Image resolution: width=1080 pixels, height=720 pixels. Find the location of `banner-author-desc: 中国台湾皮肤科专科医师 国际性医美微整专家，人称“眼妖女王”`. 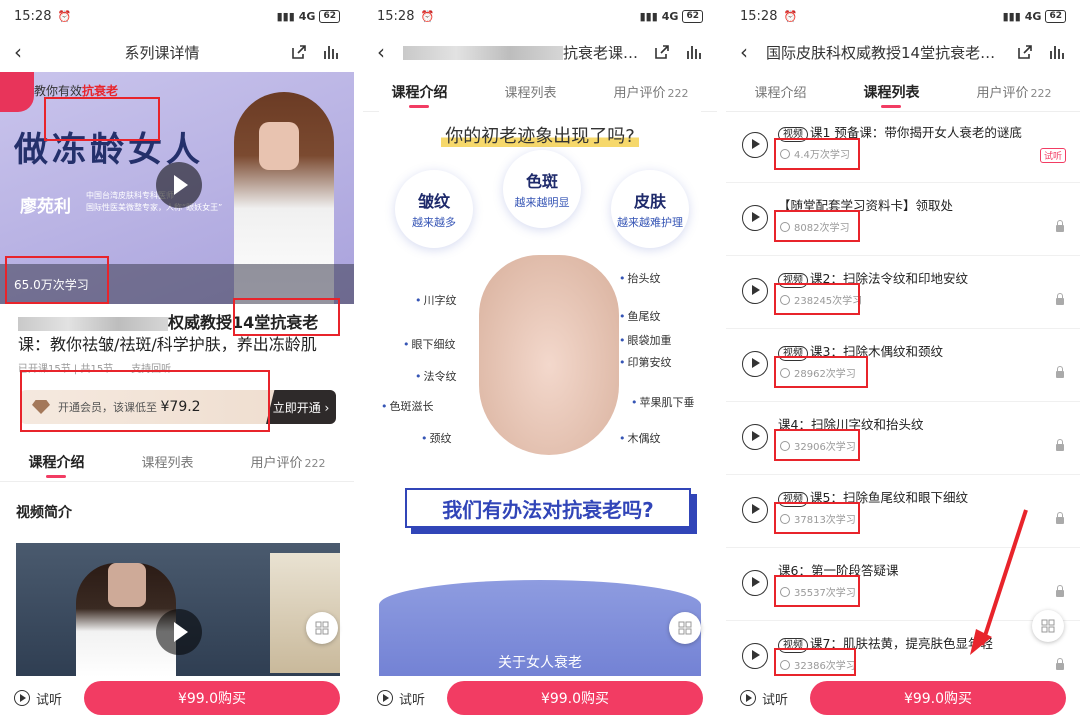

banner-author-desc: 中国台湾皮肤科专科医师 国际性医美微整专家，人称“眼妖女王” is located at coordinates (154, 201).